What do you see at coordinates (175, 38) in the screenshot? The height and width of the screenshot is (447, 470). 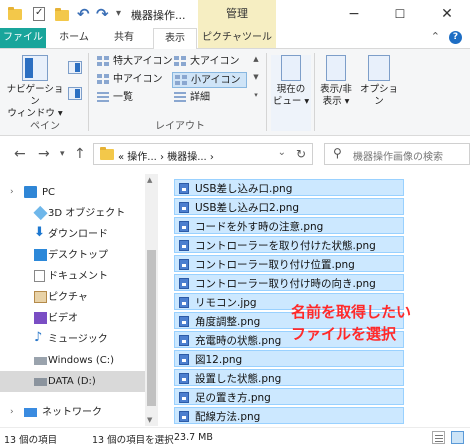 I see `tab-view: 表示` at bounding box center [175, 38].